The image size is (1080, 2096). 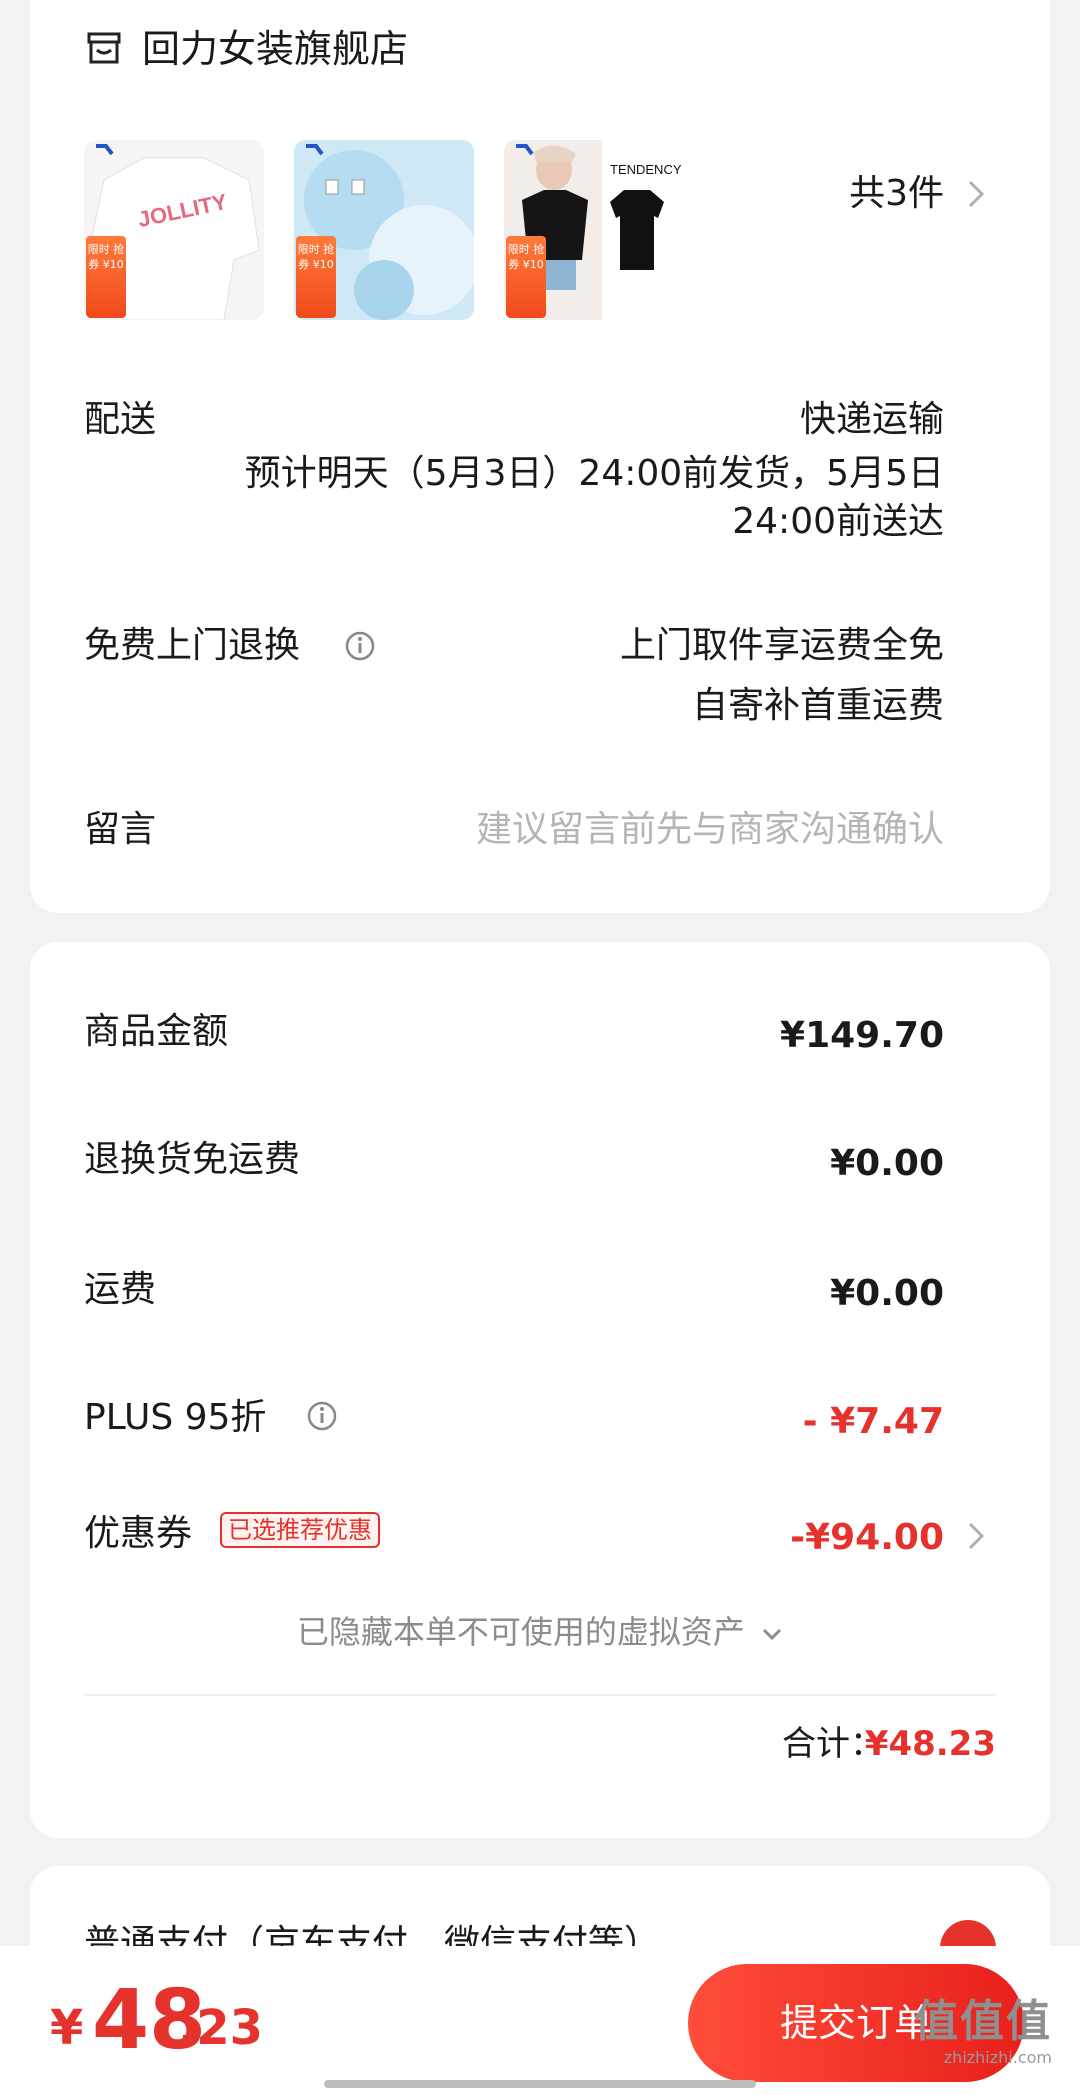 I want to click on plus-discount-label: PLUS 95折, so click(x=175, y=1417).